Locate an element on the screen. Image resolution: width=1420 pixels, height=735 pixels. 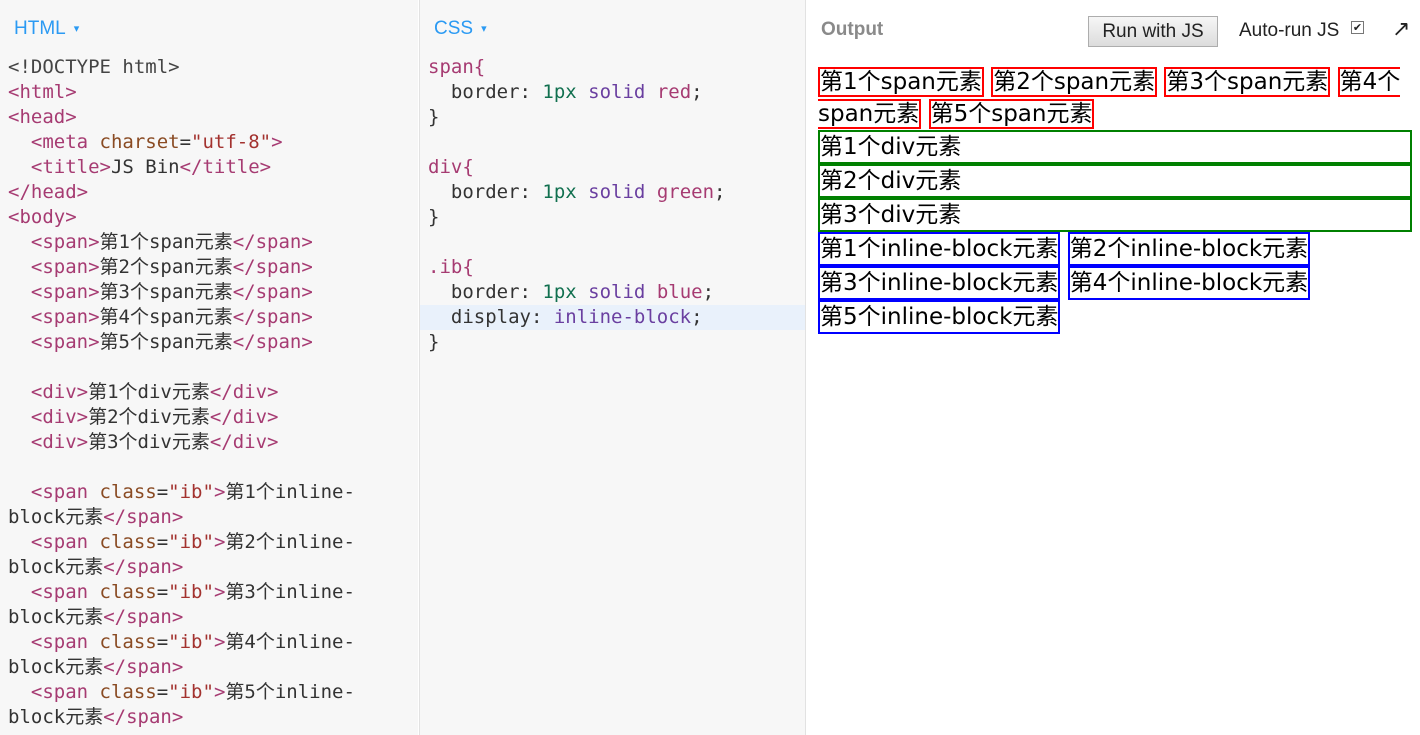
code-line: <span>第3个span元素</span> is located at coordinates (209, 292).